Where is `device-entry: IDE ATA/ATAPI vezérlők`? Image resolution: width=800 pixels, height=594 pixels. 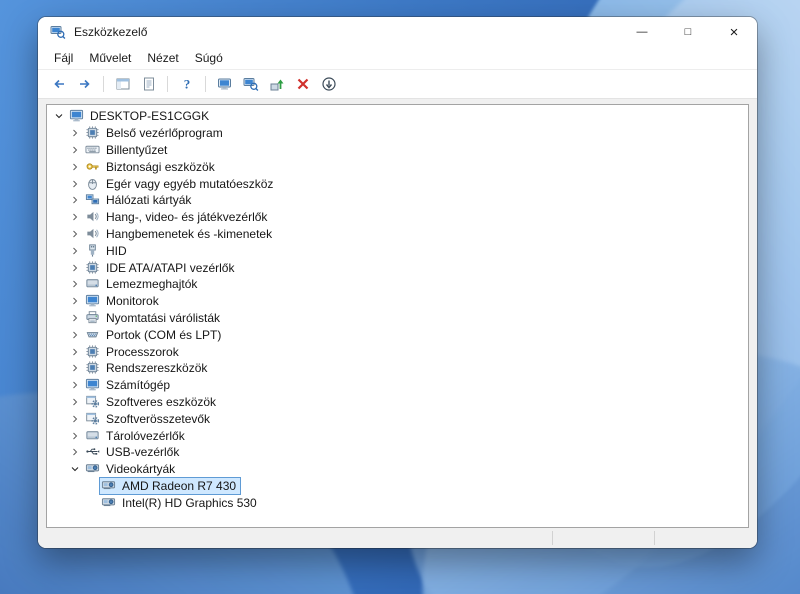 device-entry: IDE ATA/ATAPI vezérlők is located at coordinates (161, 268).